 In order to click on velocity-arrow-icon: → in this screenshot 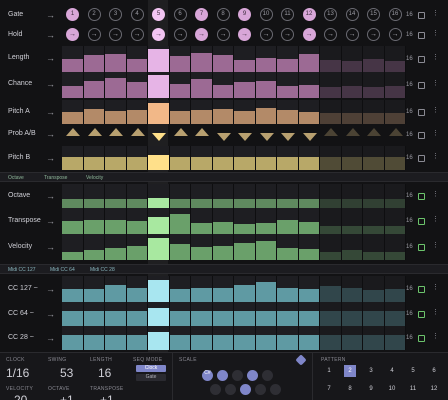, I will do `click(50, 247)`.